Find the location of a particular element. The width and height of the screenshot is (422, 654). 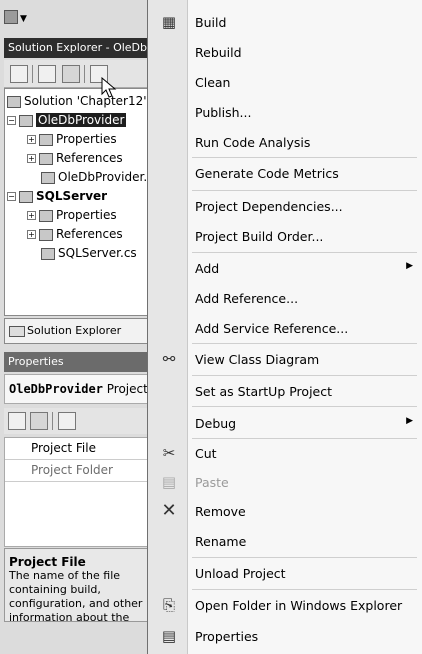

menu-item-generate-code-metrics: Generate Code Metrics is located at coordinates (285, 173).